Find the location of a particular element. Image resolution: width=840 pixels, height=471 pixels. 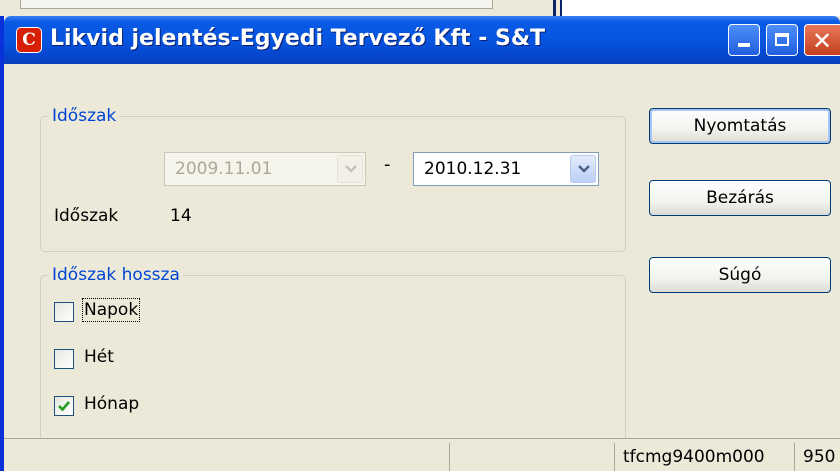

close-icon: ✕ is located at coordinates (822, 41).